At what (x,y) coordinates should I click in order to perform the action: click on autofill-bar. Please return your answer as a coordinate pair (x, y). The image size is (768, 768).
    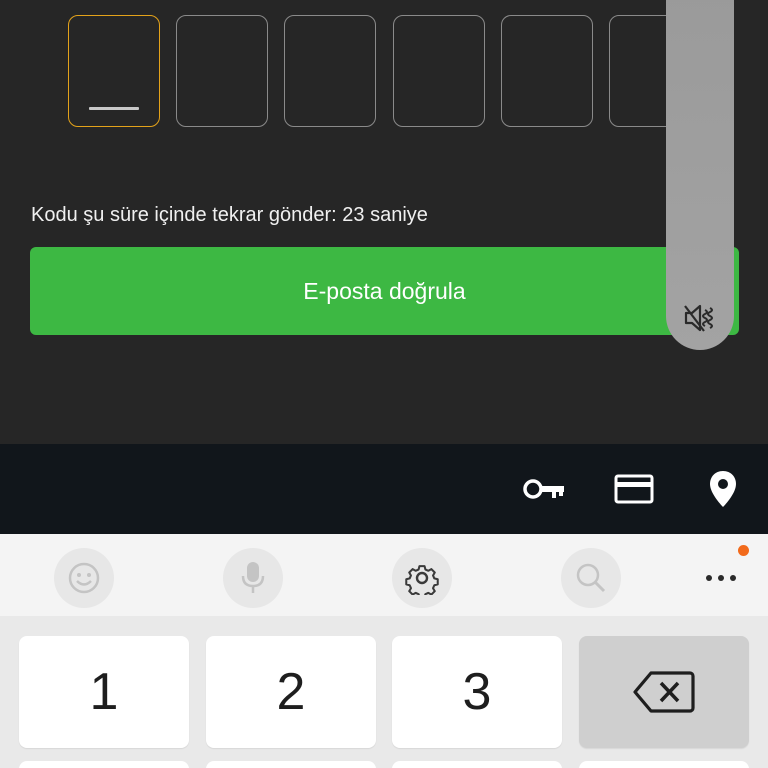
    Looking at the image, I should click on (384, 489).